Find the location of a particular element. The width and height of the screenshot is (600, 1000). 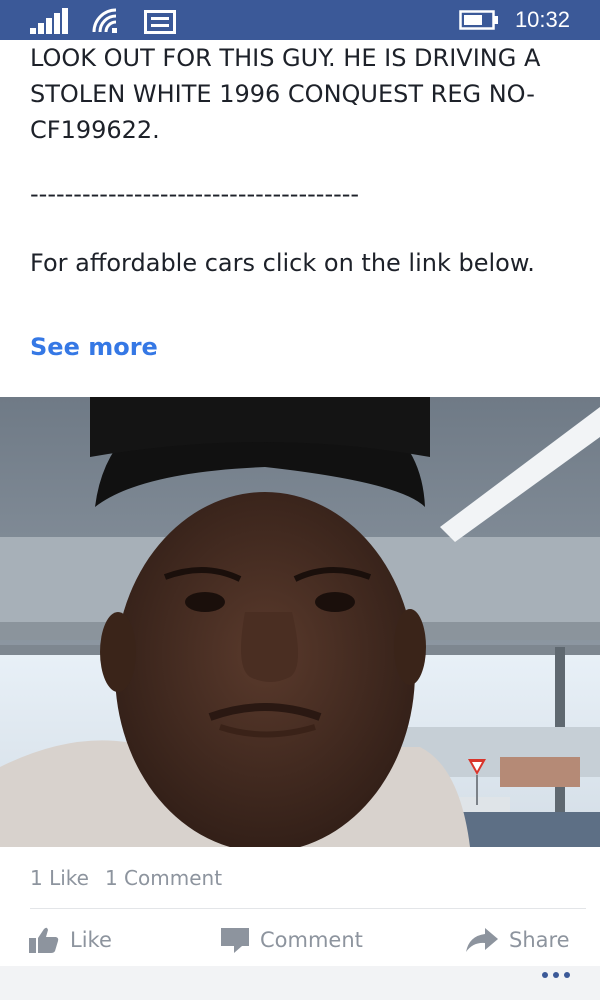

post-text-line: CF199622. is located at coordinates (95, 130).